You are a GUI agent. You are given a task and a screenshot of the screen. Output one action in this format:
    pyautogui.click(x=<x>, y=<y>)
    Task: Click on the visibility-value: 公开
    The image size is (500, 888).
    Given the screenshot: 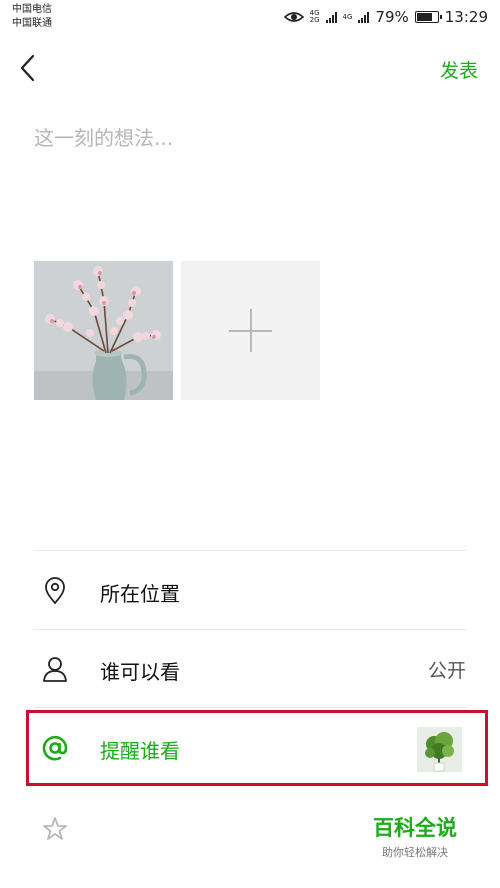 What is the action you would take?
    pyautogui.click(x=446, y=671)
    